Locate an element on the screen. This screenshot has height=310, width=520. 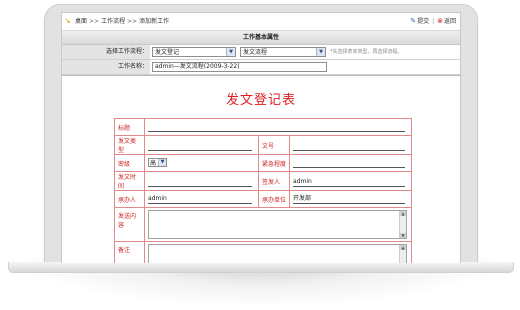
doc-type-cell is located at coordinates (201, 145).